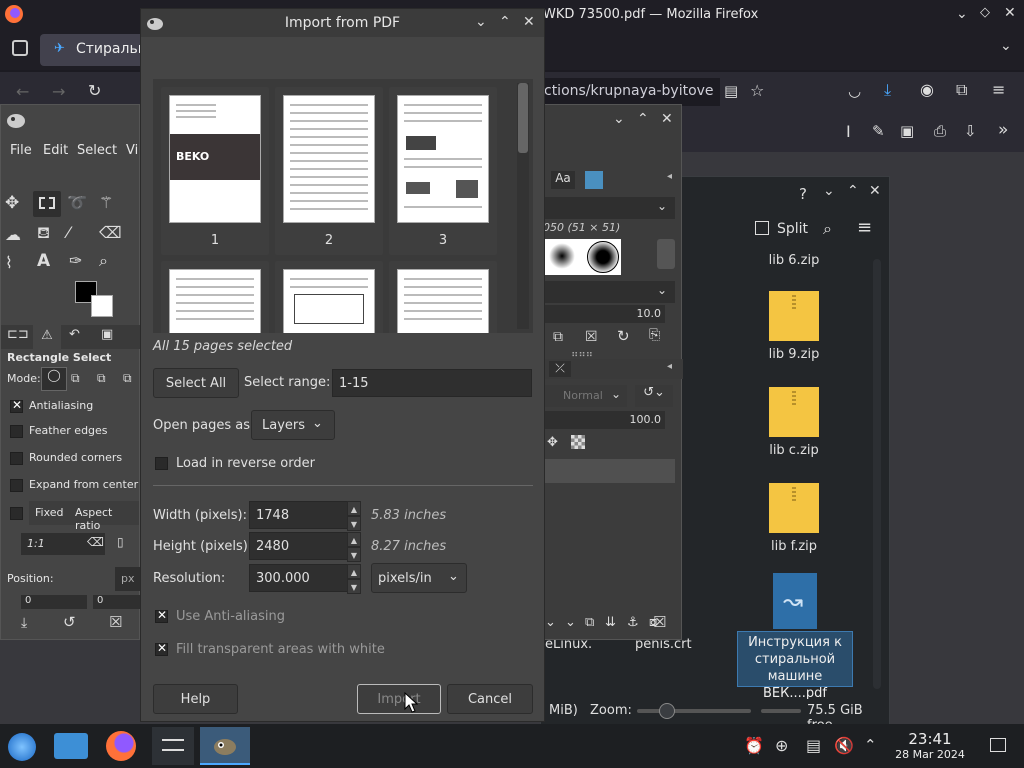 The width and height of the screenshot is (1024, 768). Describe the element at coordinates (694, 711) in the screenshot. I see `zoom-slider` at that location.